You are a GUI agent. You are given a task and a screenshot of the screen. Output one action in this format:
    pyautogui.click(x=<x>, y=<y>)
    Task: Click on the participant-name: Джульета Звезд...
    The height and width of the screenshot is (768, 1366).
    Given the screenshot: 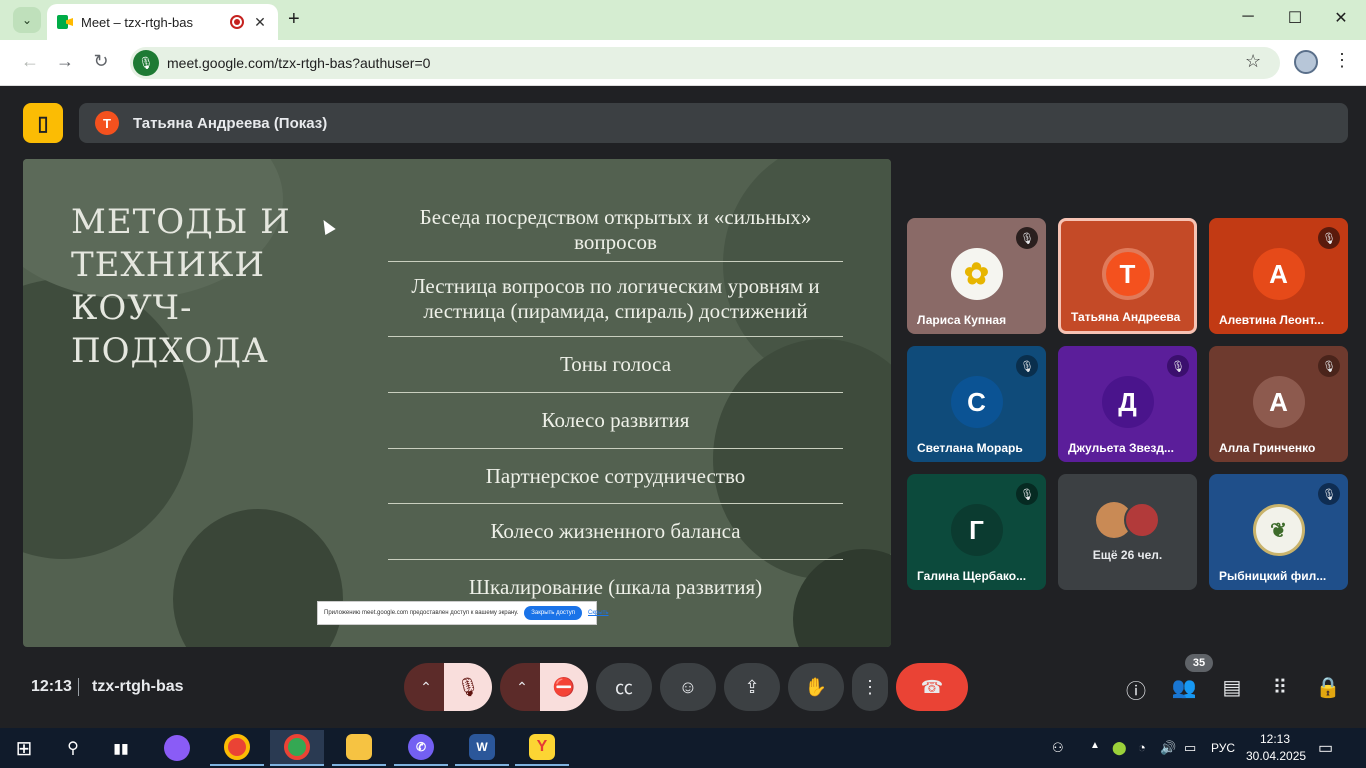 What is the action you would take?
    pyautogui.click(x=1121, y=448)
    